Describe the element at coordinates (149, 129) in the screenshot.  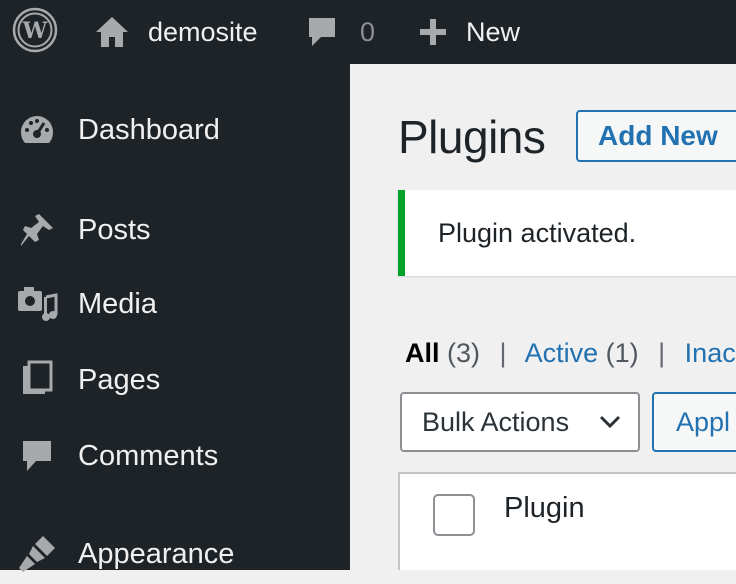
I see `sidebar-item-label: Dashboard` at that location.